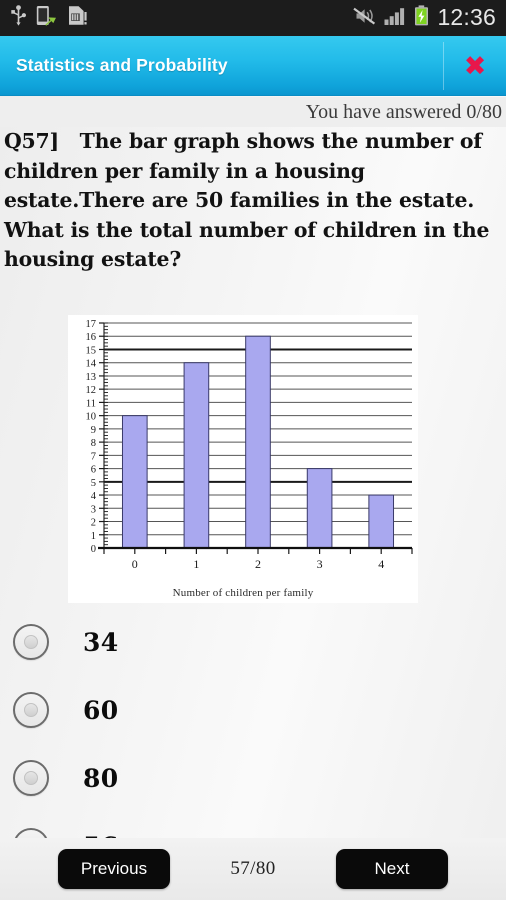 The image size is (506, 900). Describe the element at coordinates (91, 337) in the screenshot. I see `svg-text: 16` at that location.